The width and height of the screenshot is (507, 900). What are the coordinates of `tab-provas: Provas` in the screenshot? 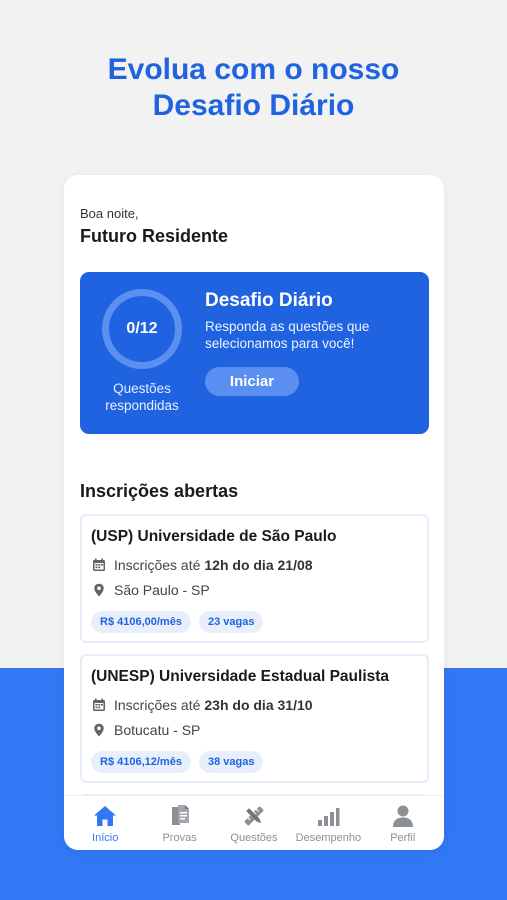 It's located at (180, 824).